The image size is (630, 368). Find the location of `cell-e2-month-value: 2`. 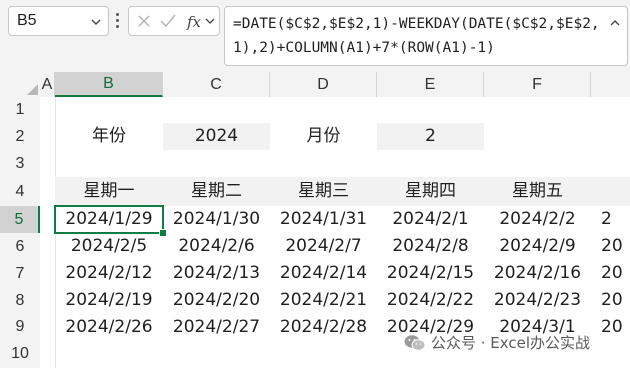

cell-e2-month-value: 2 is located at coordinates (430, 136).